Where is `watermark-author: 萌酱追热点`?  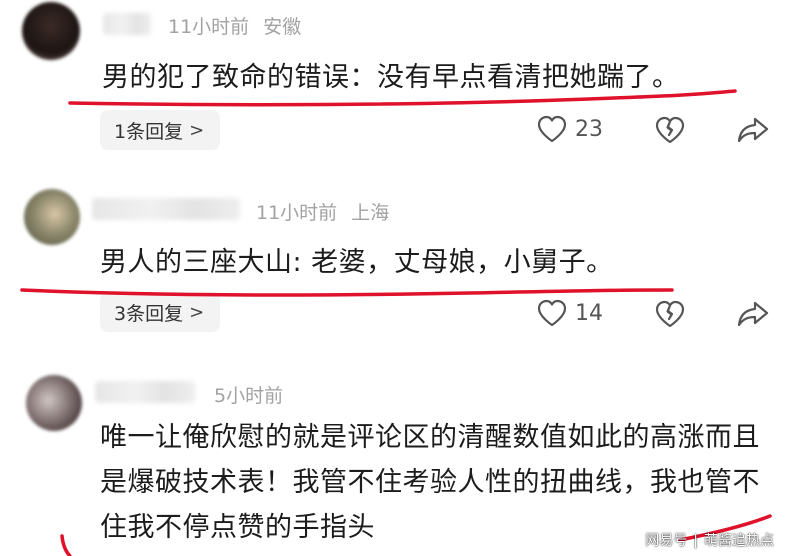
watermark-author: 萌酱追热点 is located at coordinates (739, 541).